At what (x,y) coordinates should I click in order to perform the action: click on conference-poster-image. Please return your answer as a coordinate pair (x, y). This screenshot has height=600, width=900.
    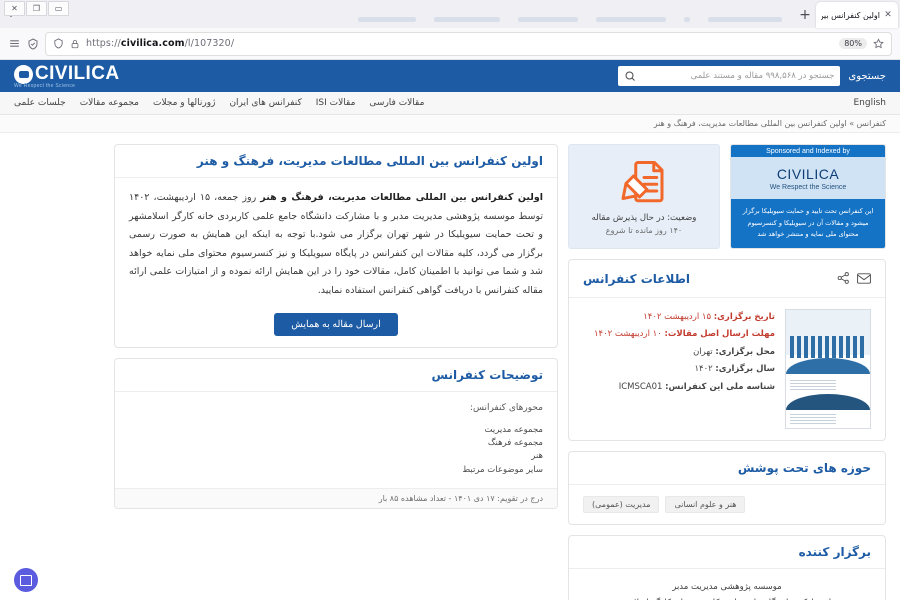
    Looking at the image, I should click on (828, 369).